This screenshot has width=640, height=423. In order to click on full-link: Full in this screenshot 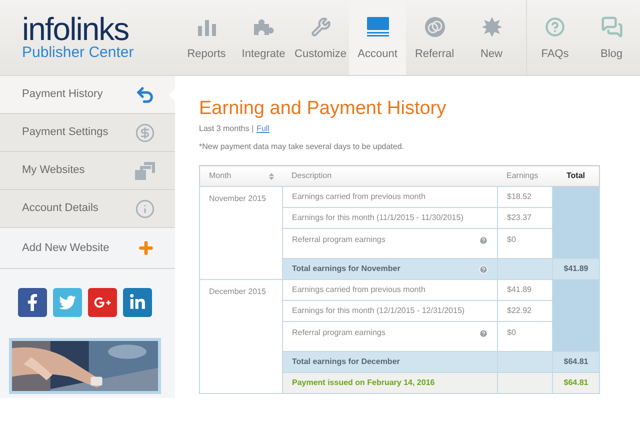, I will do `click(263, 129)`.